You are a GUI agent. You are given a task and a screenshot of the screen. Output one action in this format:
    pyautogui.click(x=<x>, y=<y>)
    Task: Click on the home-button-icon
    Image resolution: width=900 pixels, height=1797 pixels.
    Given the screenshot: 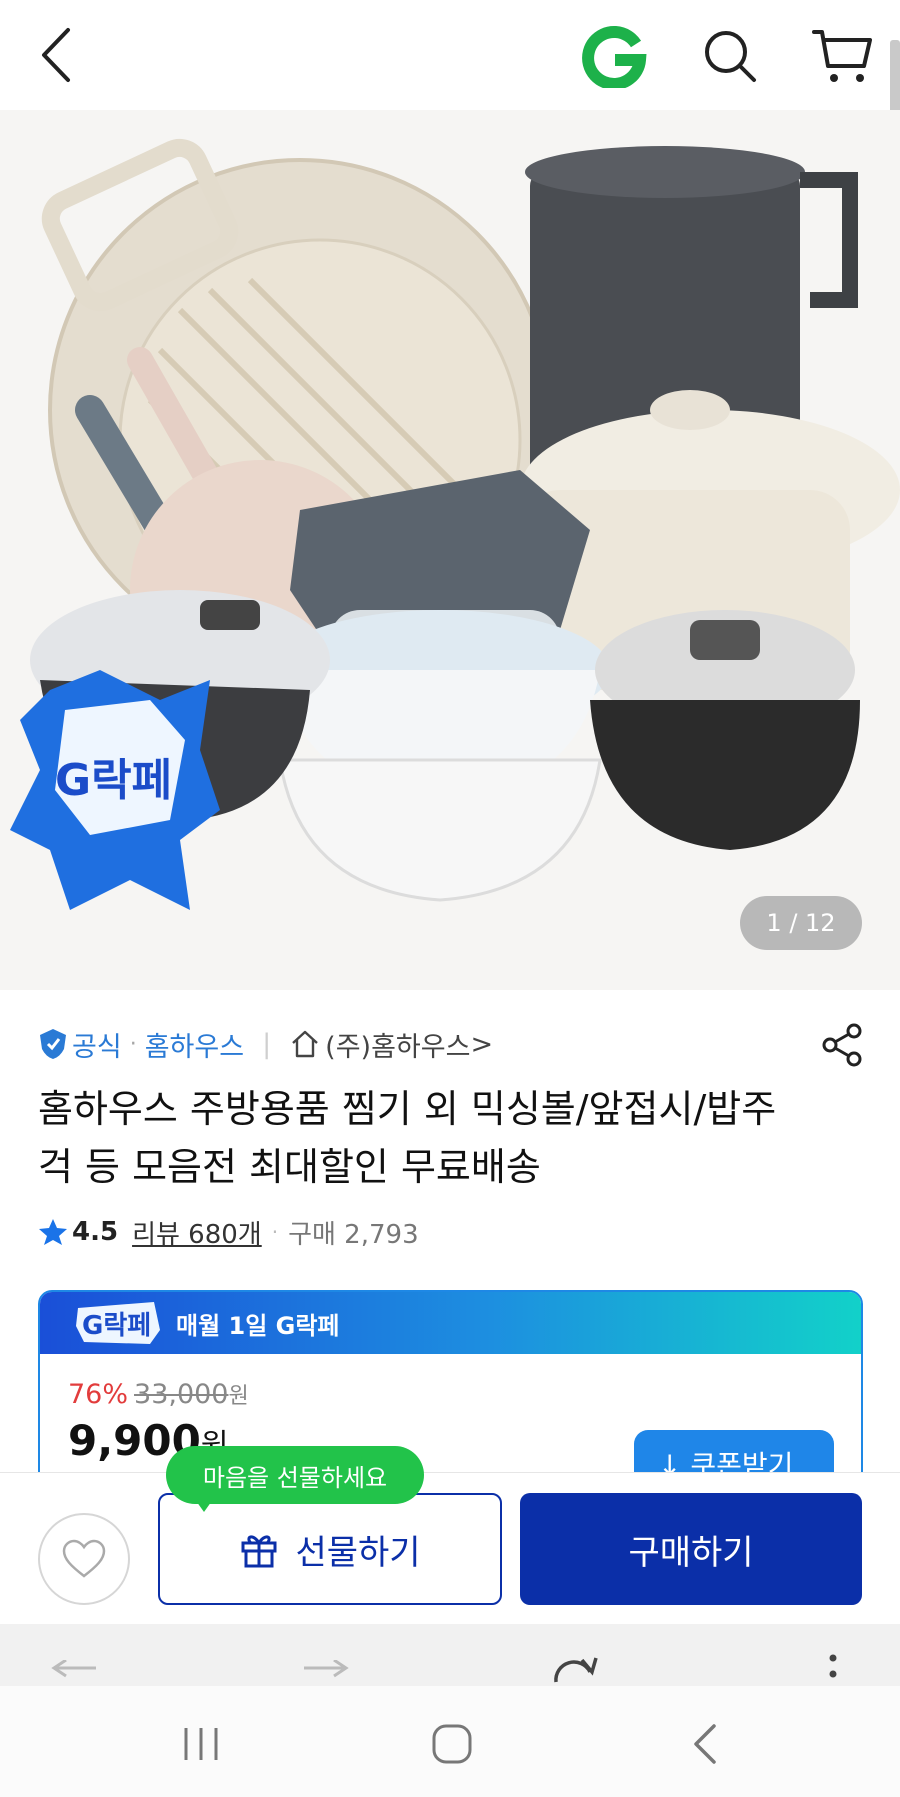 What is the action you would take?
    pyautogui.click(x=452, y=1744)
    